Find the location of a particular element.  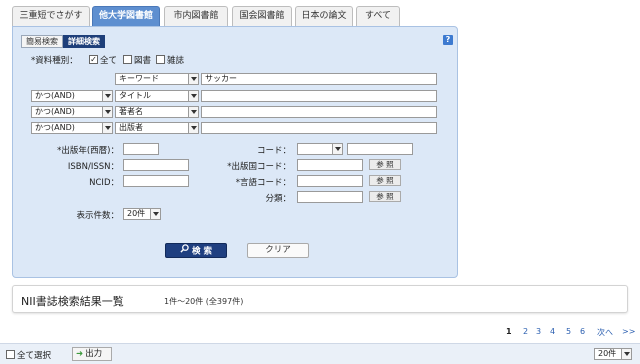

page-6: 6 is located at coordinates (582, 331).